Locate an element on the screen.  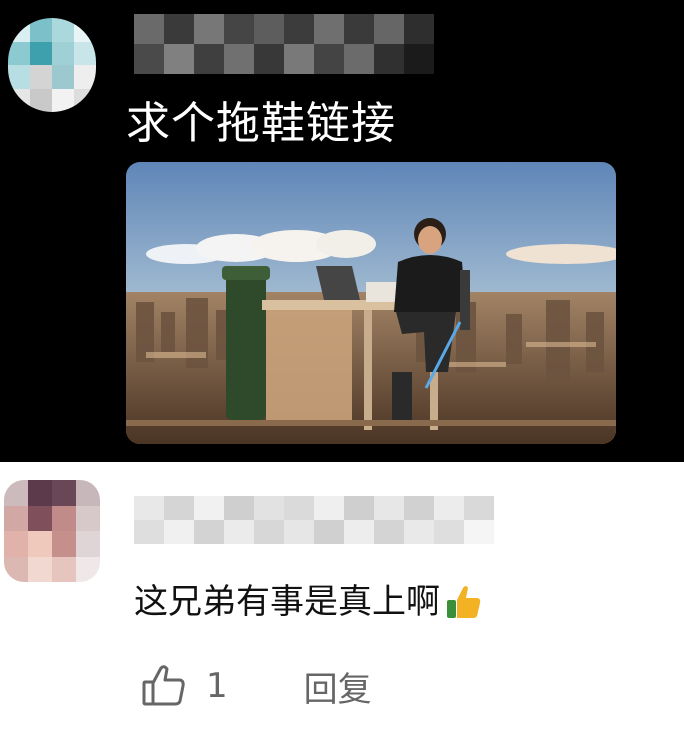
thumbs-up-emoji-icon is located at coordinates (464, 602).